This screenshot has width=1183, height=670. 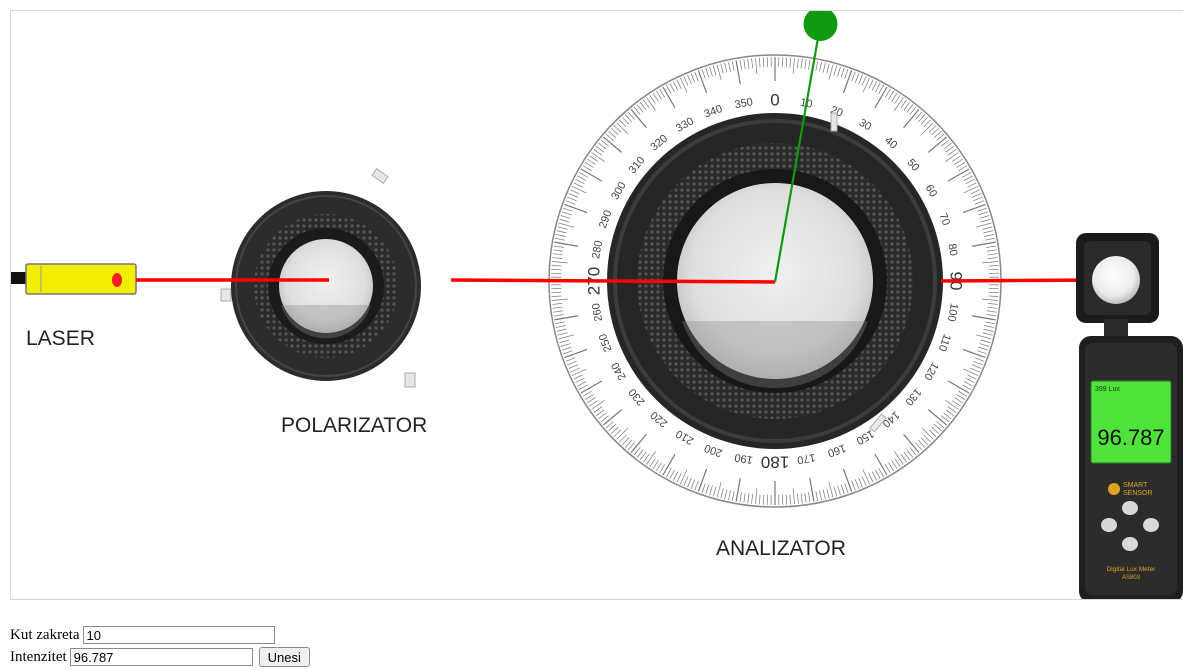 What do you see at coordinates (624, 281) in the screenshot?
I see `laser-beam` at bounding box center [624, 281].